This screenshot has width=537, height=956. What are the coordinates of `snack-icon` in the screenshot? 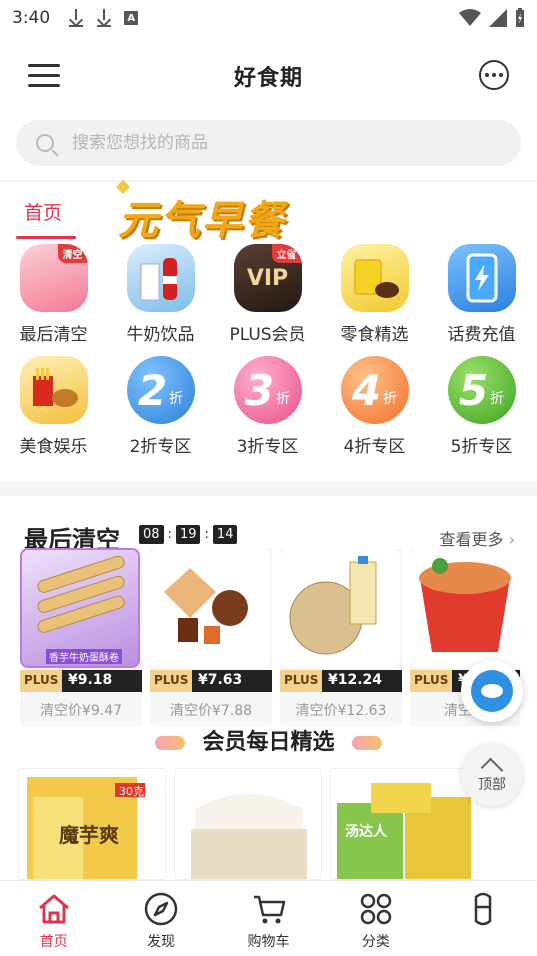 It's located at (374, 278).